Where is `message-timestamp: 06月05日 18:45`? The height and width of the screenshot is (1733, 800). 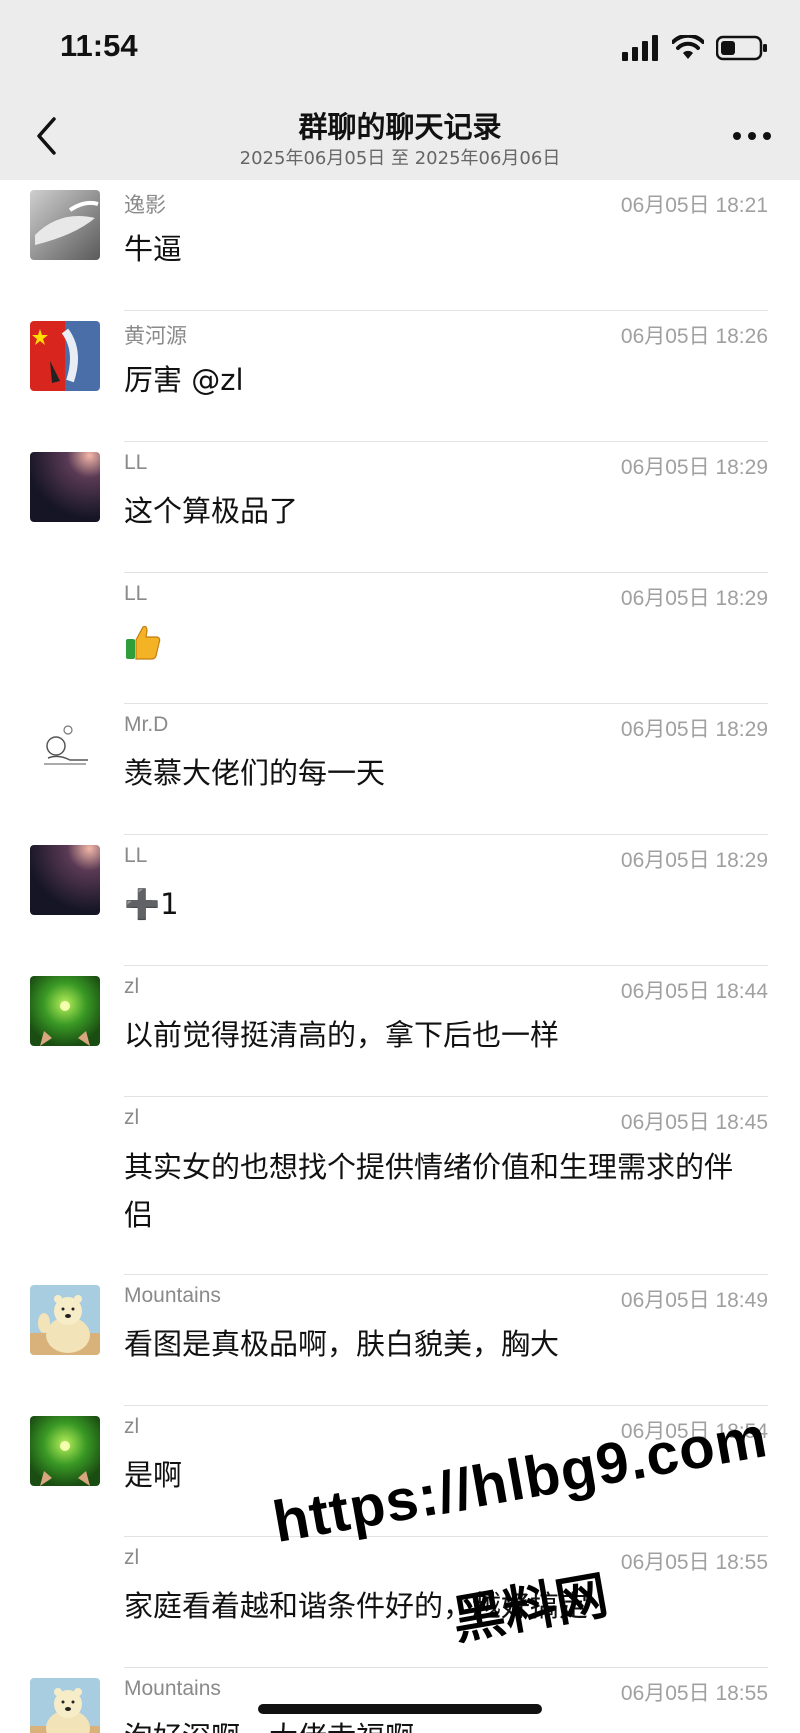
message-timestamp: 06月05日 18:45 is located at coordinates (694, 1122).